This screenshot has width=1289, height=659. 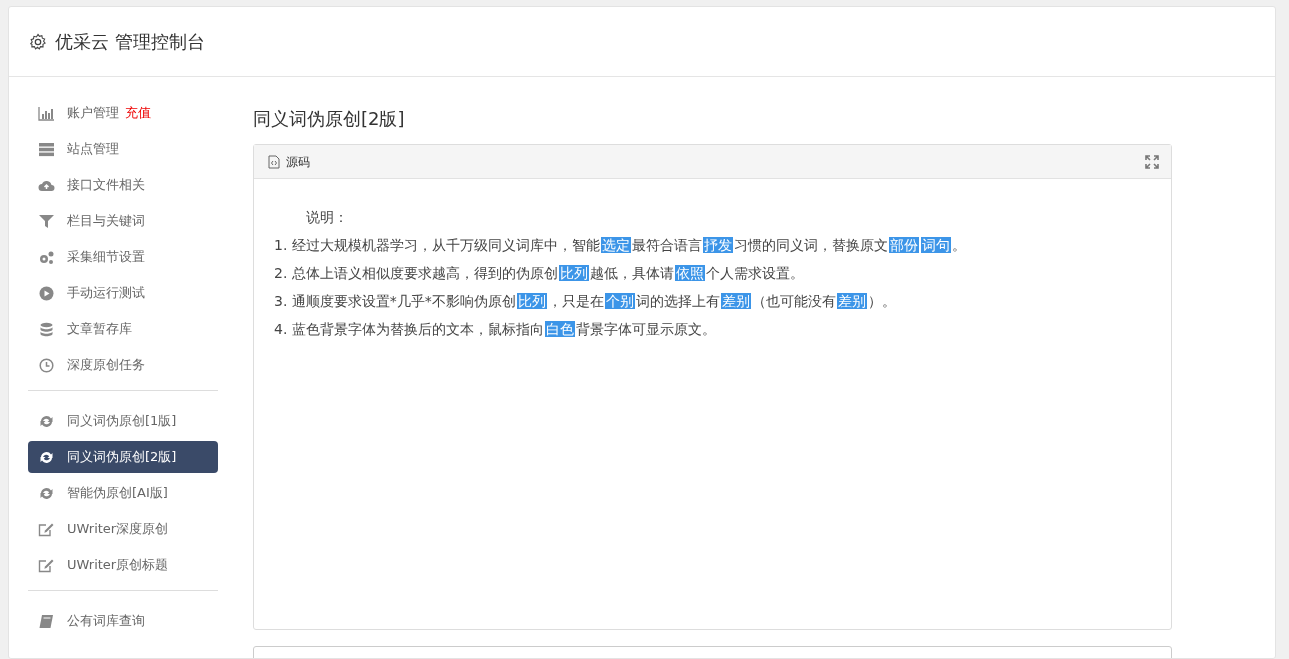 I want to click on sidebar-item: 手动运行测试, so click(x=123, y=293).